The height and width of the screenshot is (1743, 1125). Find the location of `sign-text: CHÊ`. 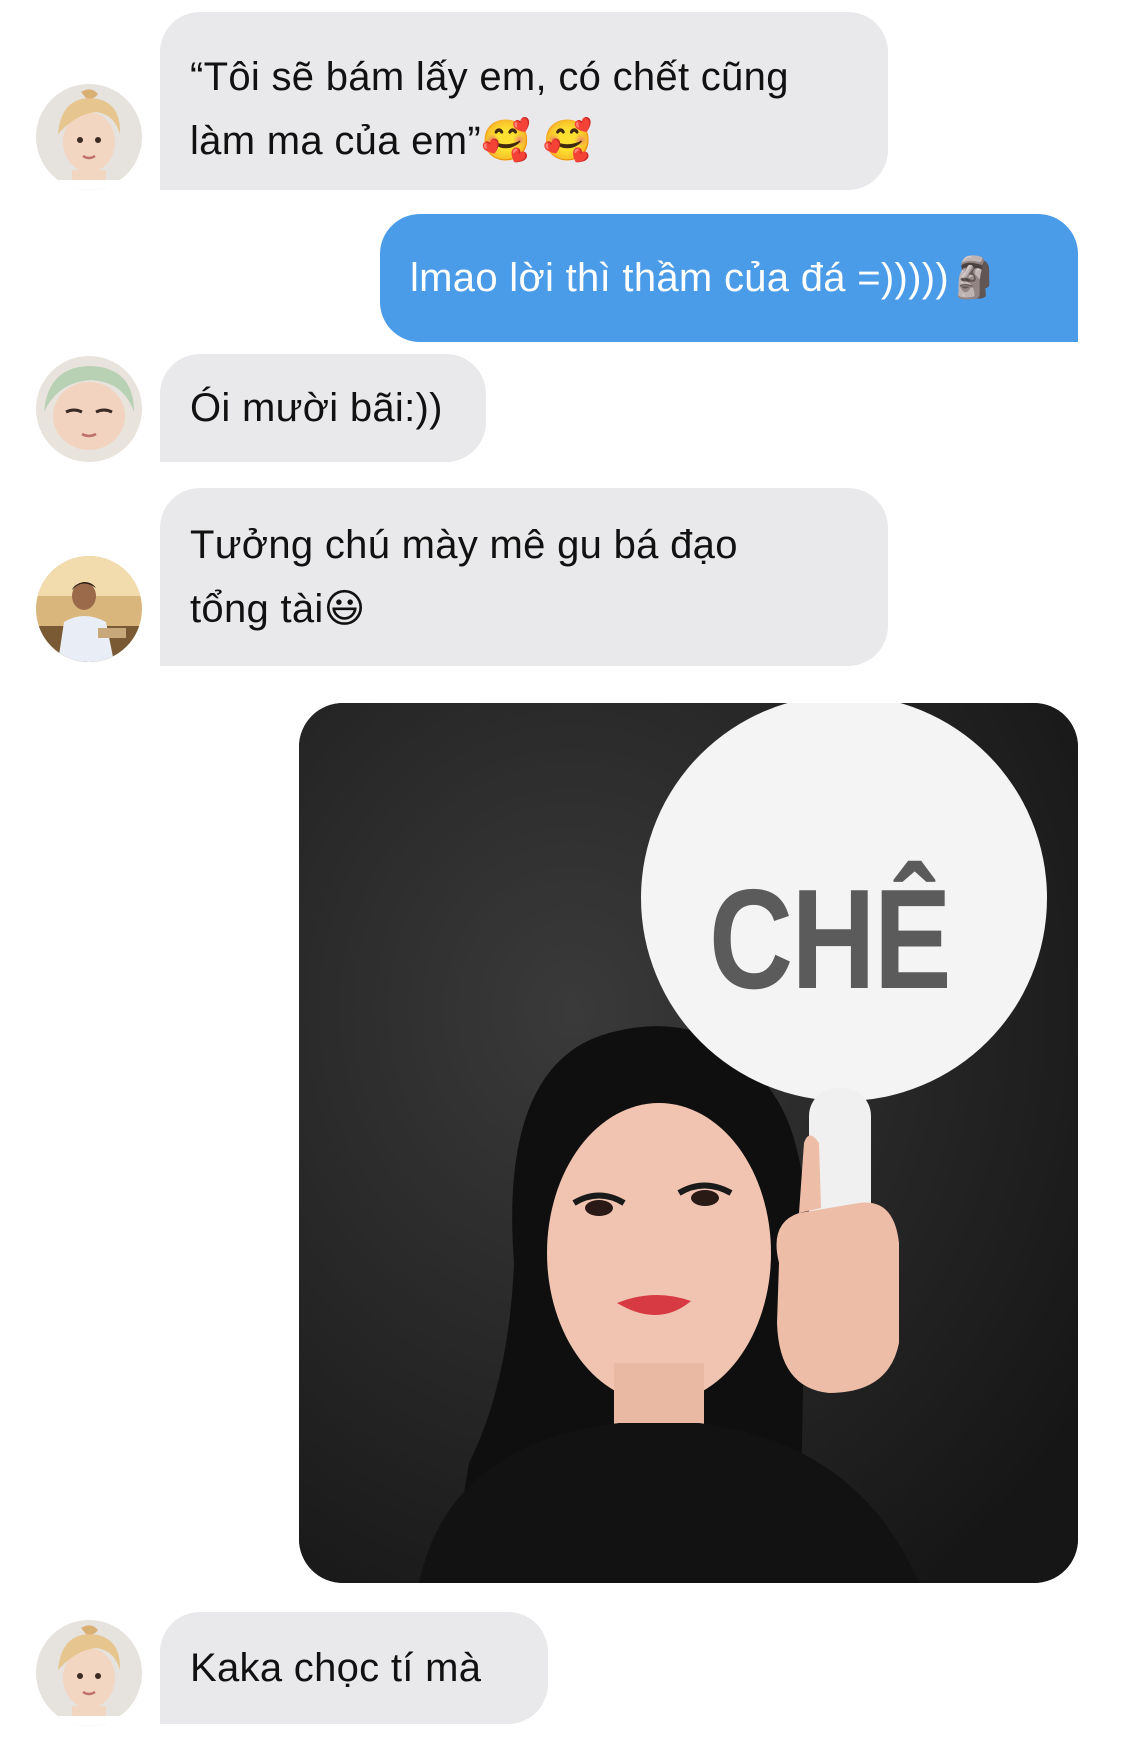

sign-text: CHÊ is located at coordinates (830, 939).